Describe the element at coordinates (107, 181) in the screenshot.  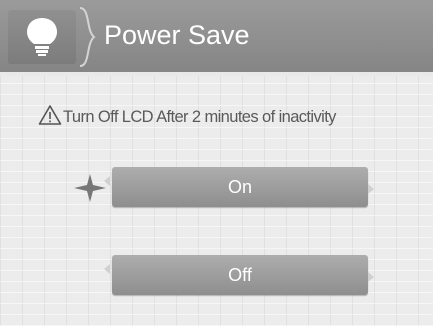
I see `on-button-left-notch` at that location.